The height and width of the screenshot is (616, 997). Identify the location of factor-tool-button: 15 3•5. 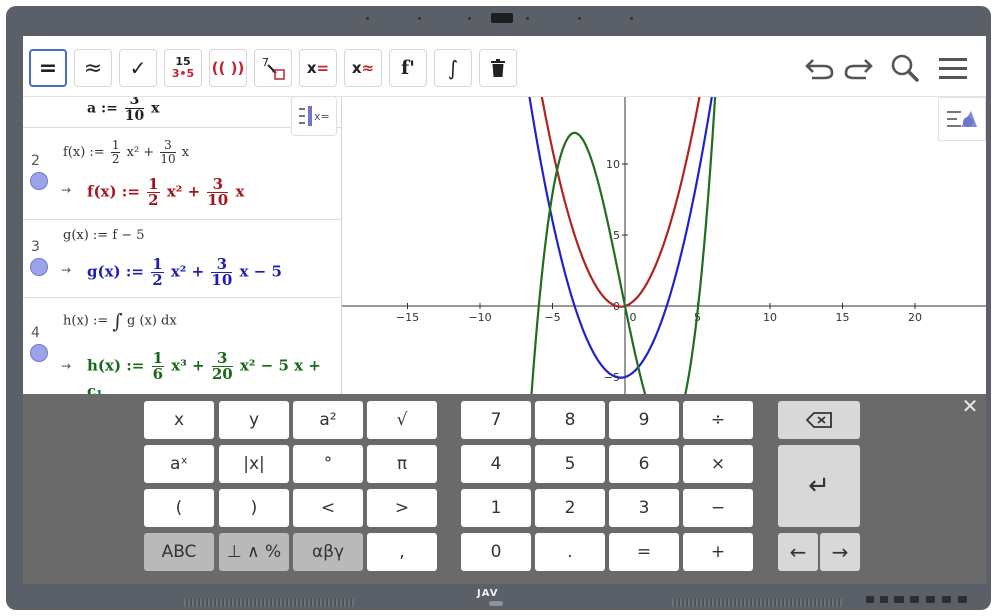
(183, 68).